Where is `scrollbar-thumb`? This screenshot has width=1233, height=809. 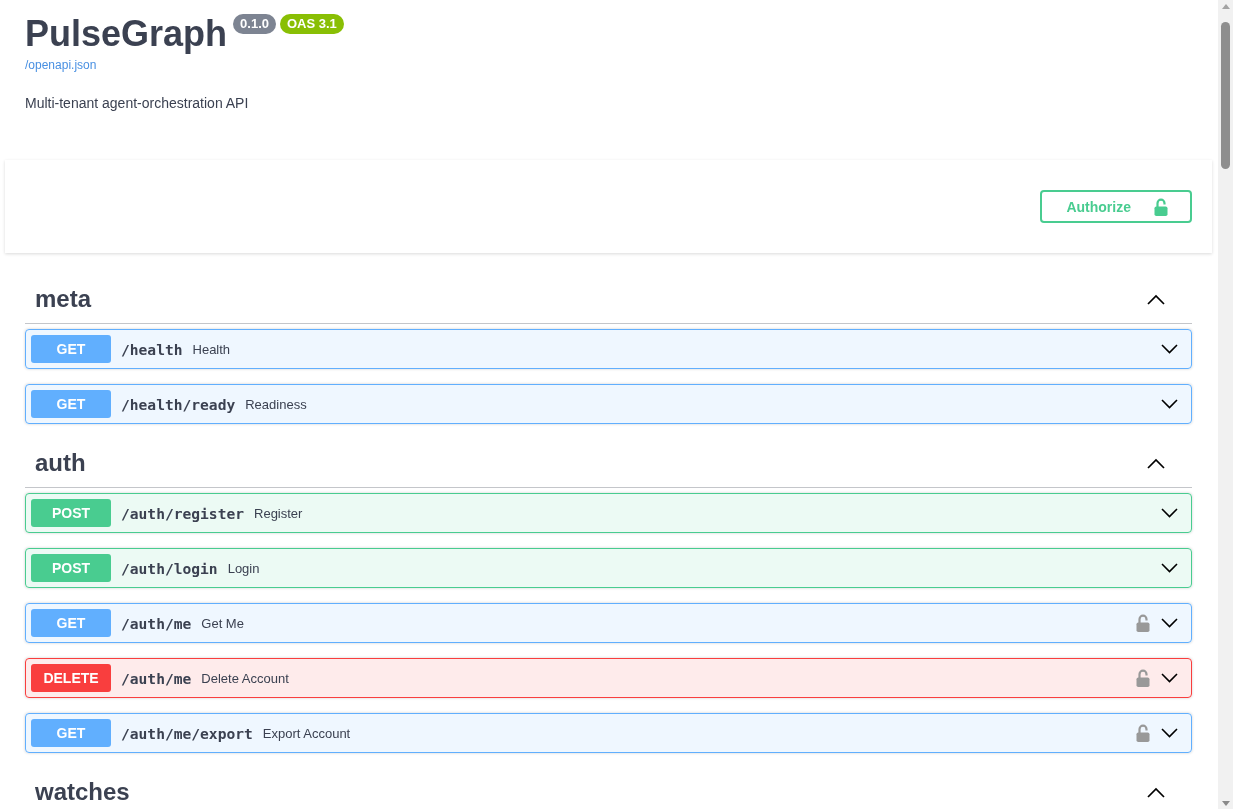
scrollbar-thumb is located at coordinates (1225, 95).